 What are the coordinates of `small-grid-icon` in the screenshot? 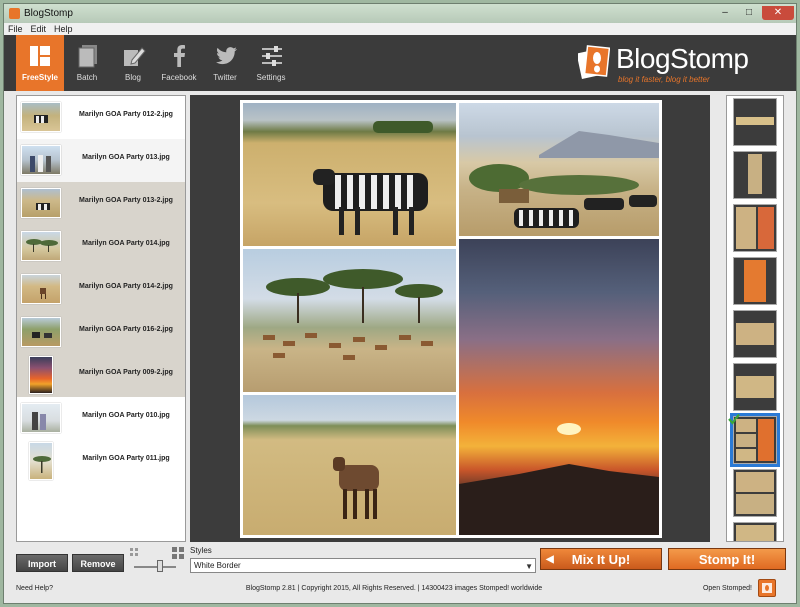 It's located at (134, 552).